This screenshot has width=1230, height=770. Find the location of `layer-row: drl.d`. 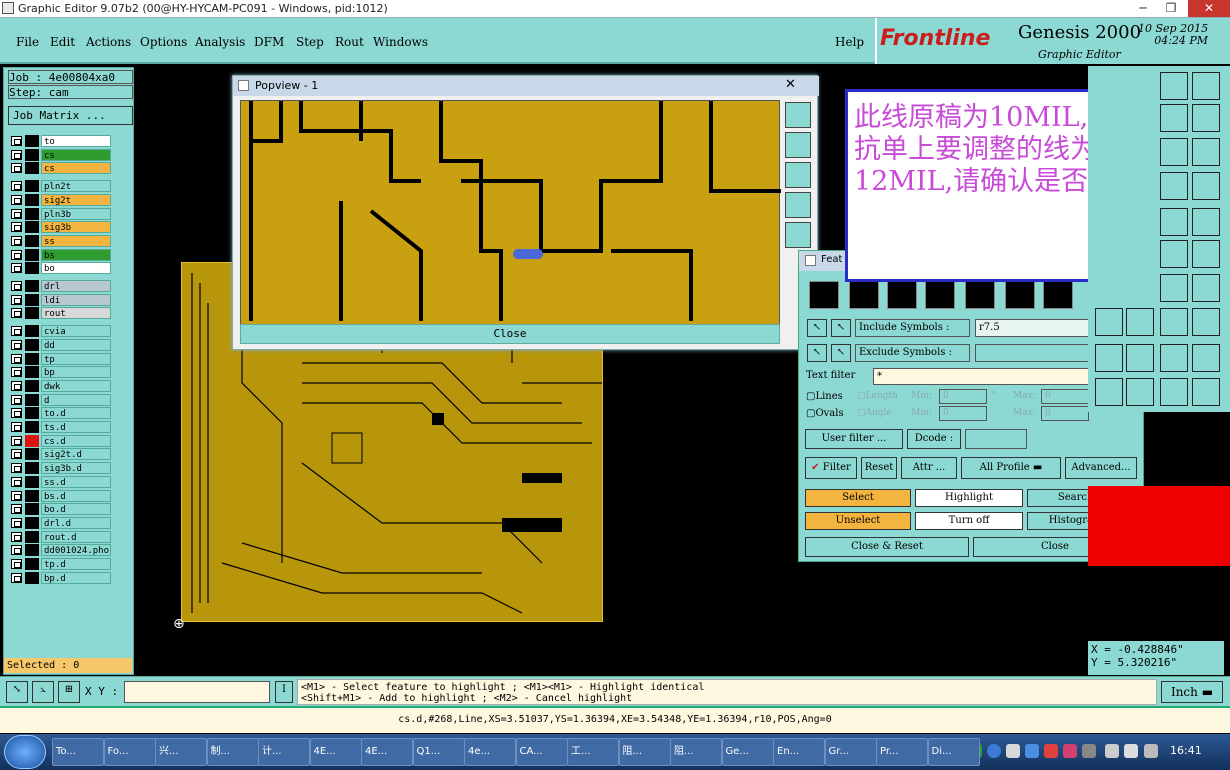

layer-row: drl.d is located at coordinates (61, 522).